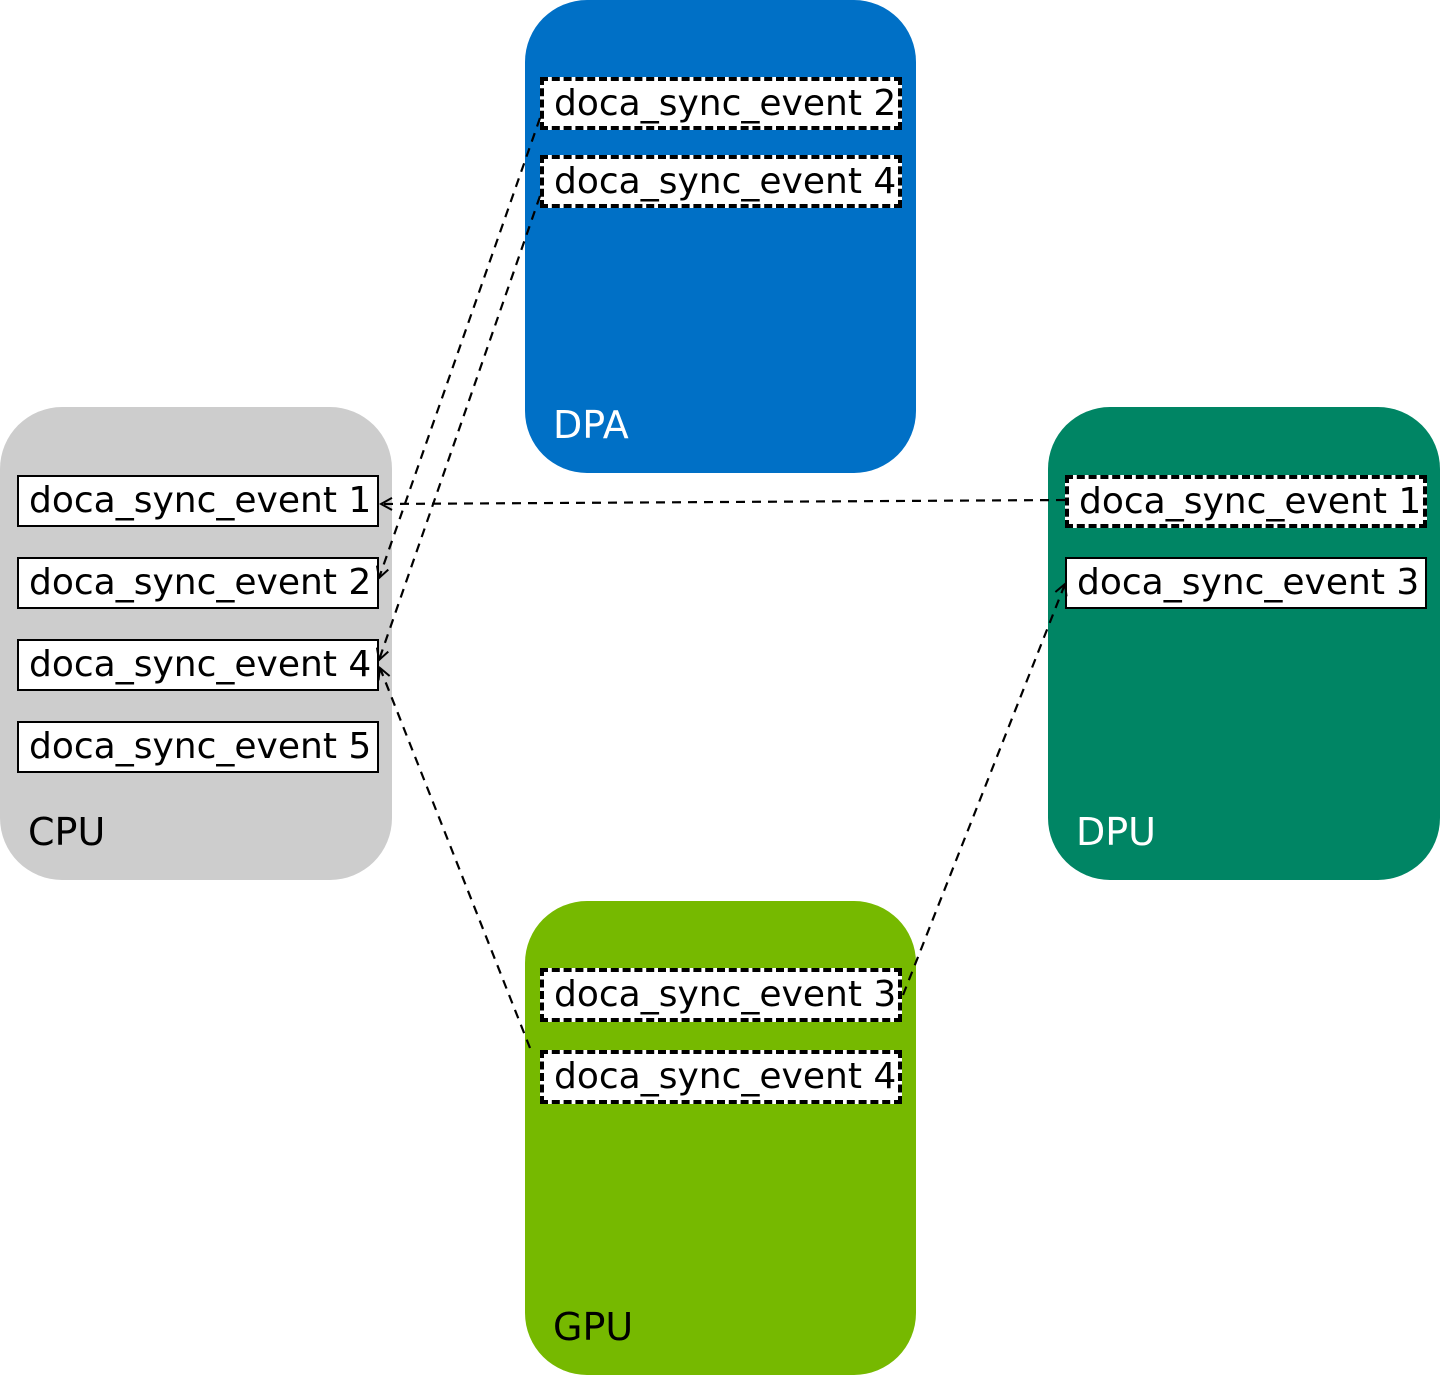 This screenshot has height=1376, width=1440. What do you see at coordinates (721, 995) in the screenshot?
I see `gpu-event-3: doca_sync_event 3` at bounding box center [721, 995].